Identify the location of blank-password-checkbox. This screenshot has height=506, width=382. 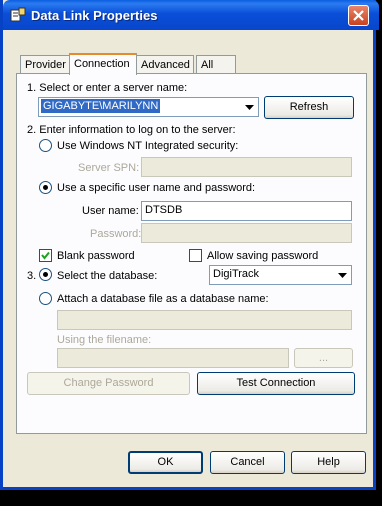
(45, 255).